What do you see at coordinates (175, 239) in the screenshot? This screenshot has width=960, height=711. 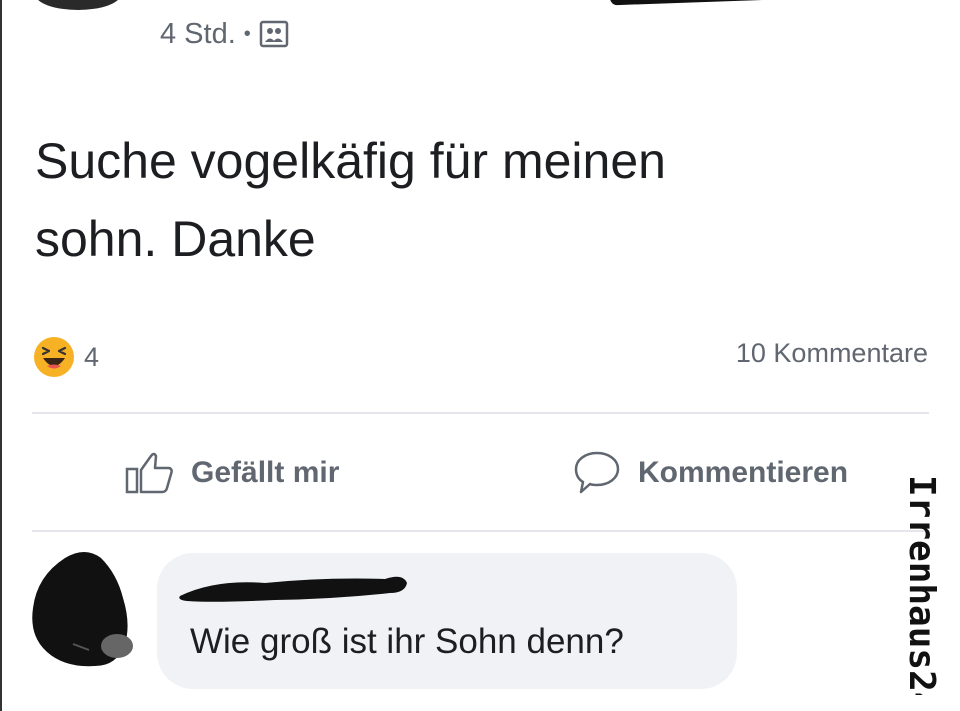 I see `post-text-line-2: sohn. Danke` at bounding box center [175, 239].